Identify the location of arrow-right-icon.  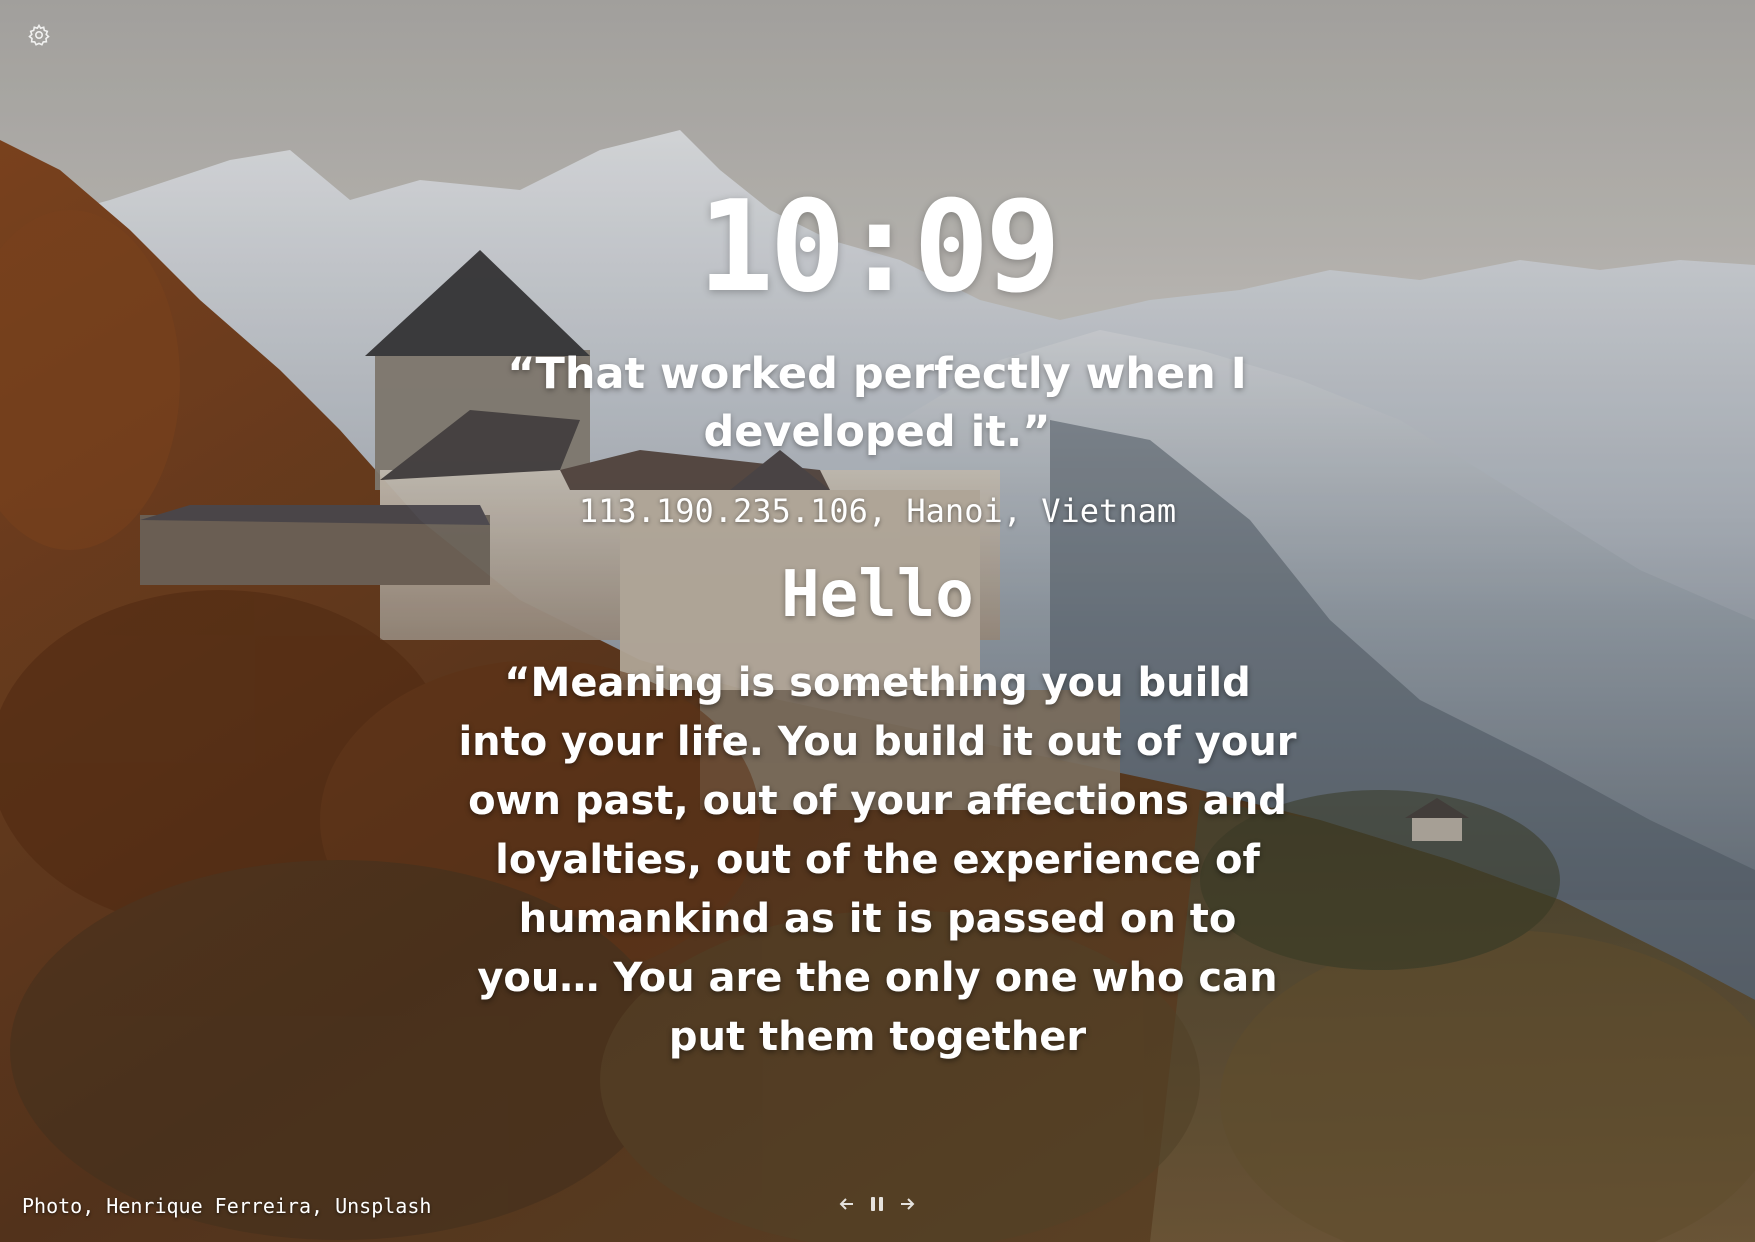
(907, 1206).